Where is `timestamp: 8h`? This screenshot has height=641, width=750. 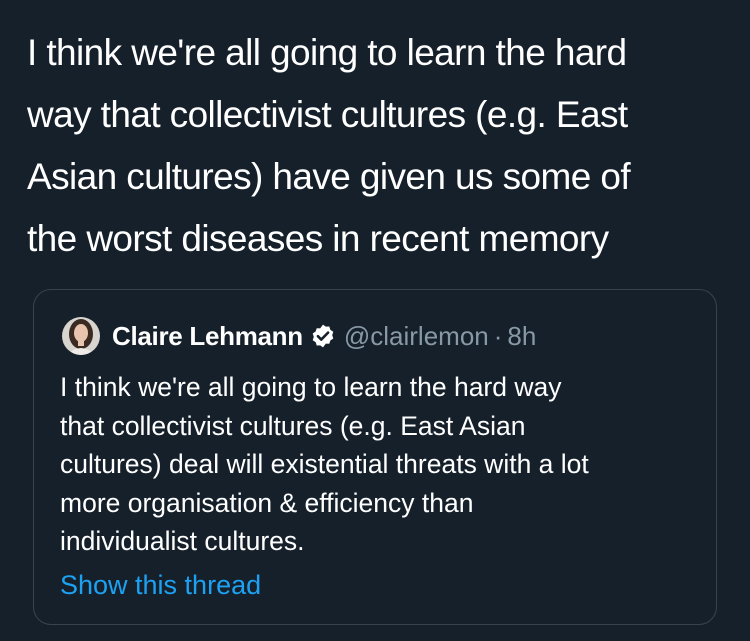
timestamp: 8h is located at coordinates (521, 336).